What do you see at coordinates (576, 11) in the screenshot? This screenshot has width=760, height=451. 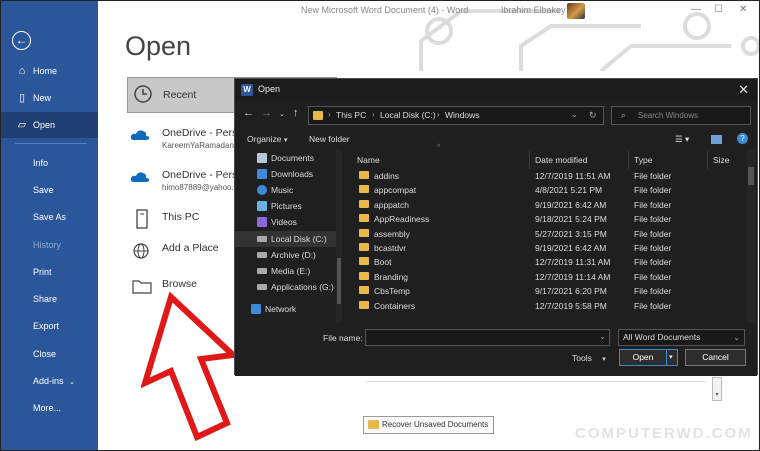 I see `avatar` at bounding box center [576, 11].